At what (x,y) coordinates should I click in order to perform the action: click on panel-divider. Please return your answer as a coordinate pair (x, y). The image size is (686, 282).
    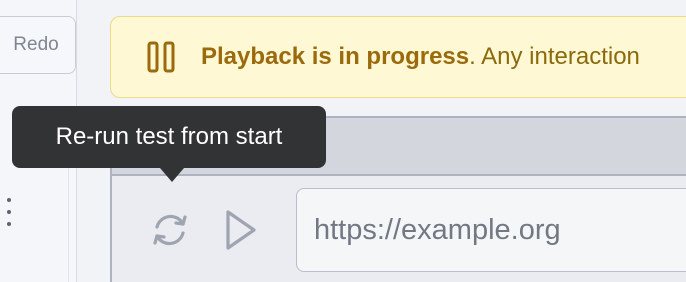
    Looking at the image, I should click on (68, 224).